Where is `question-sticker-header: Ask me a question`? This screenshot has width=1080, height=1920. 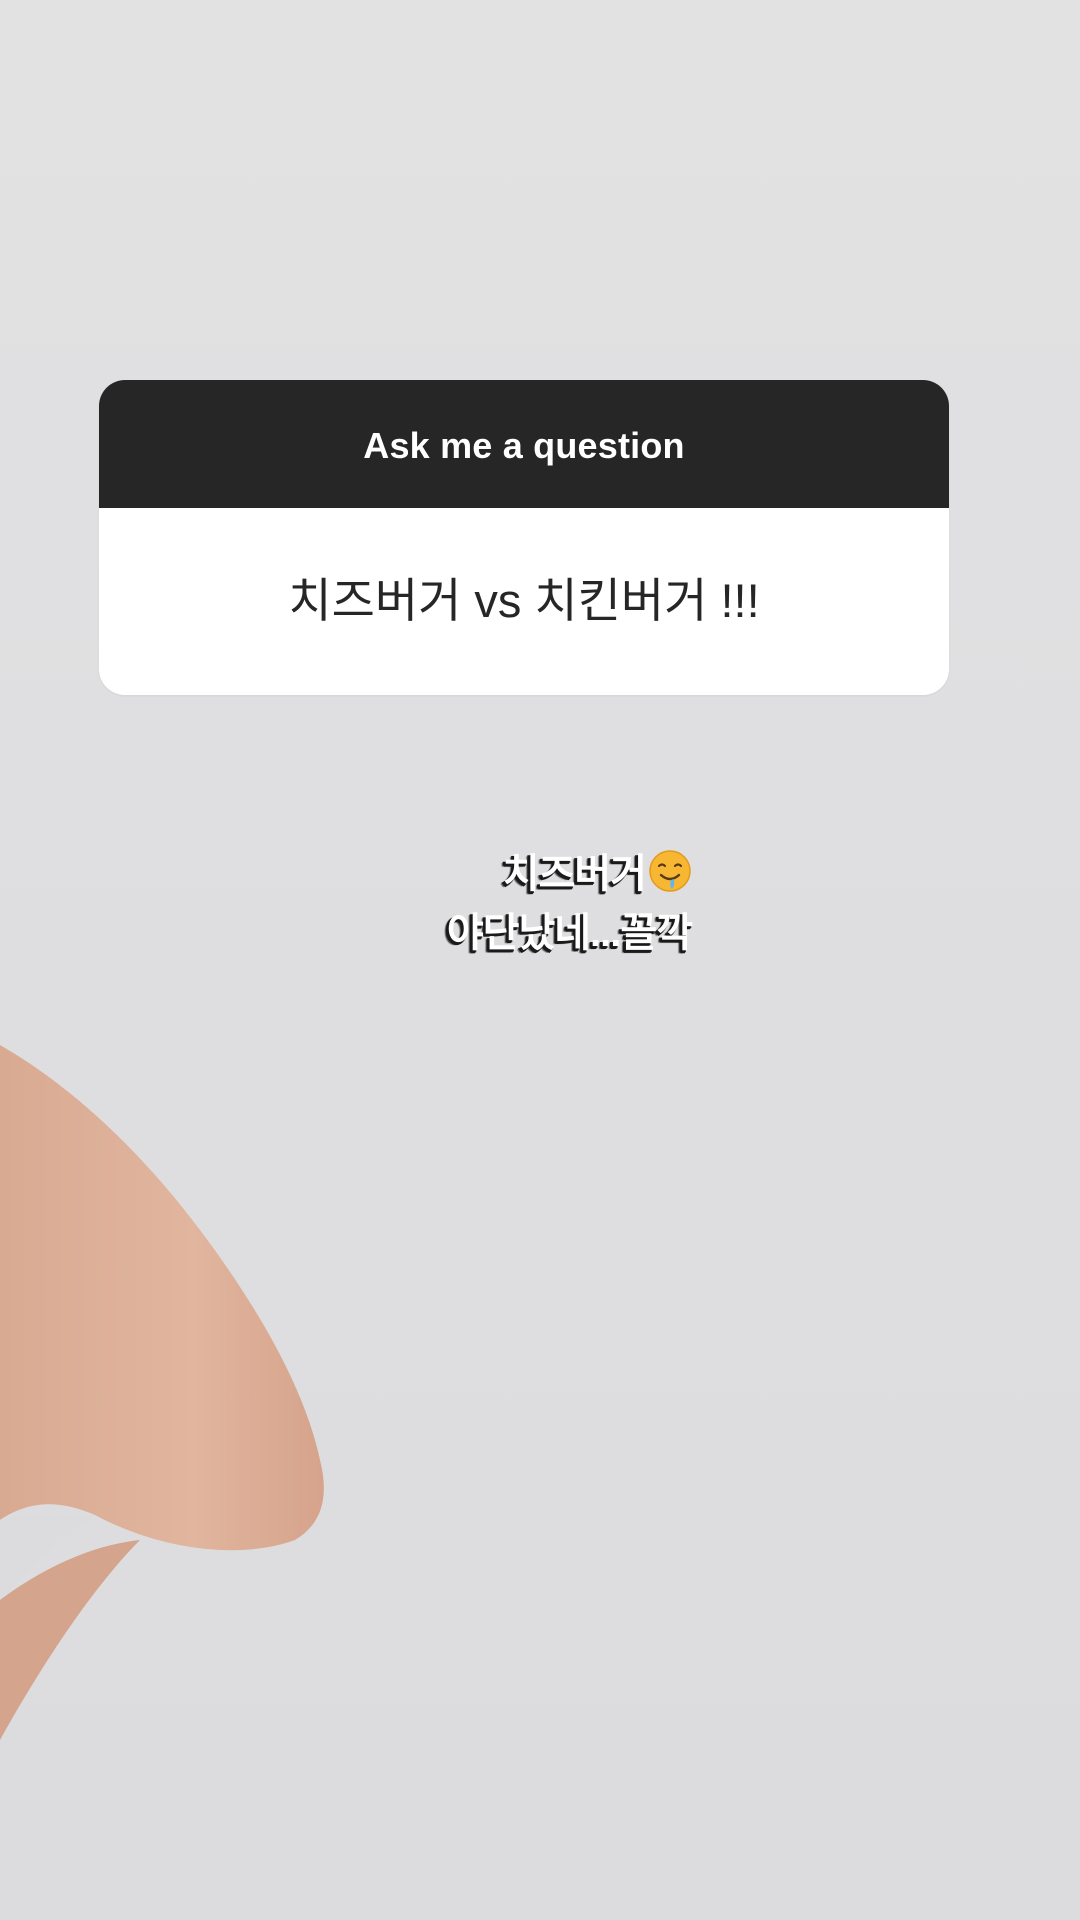 question-sticker-header: Ask me a question is located at coordinates (524, 444).